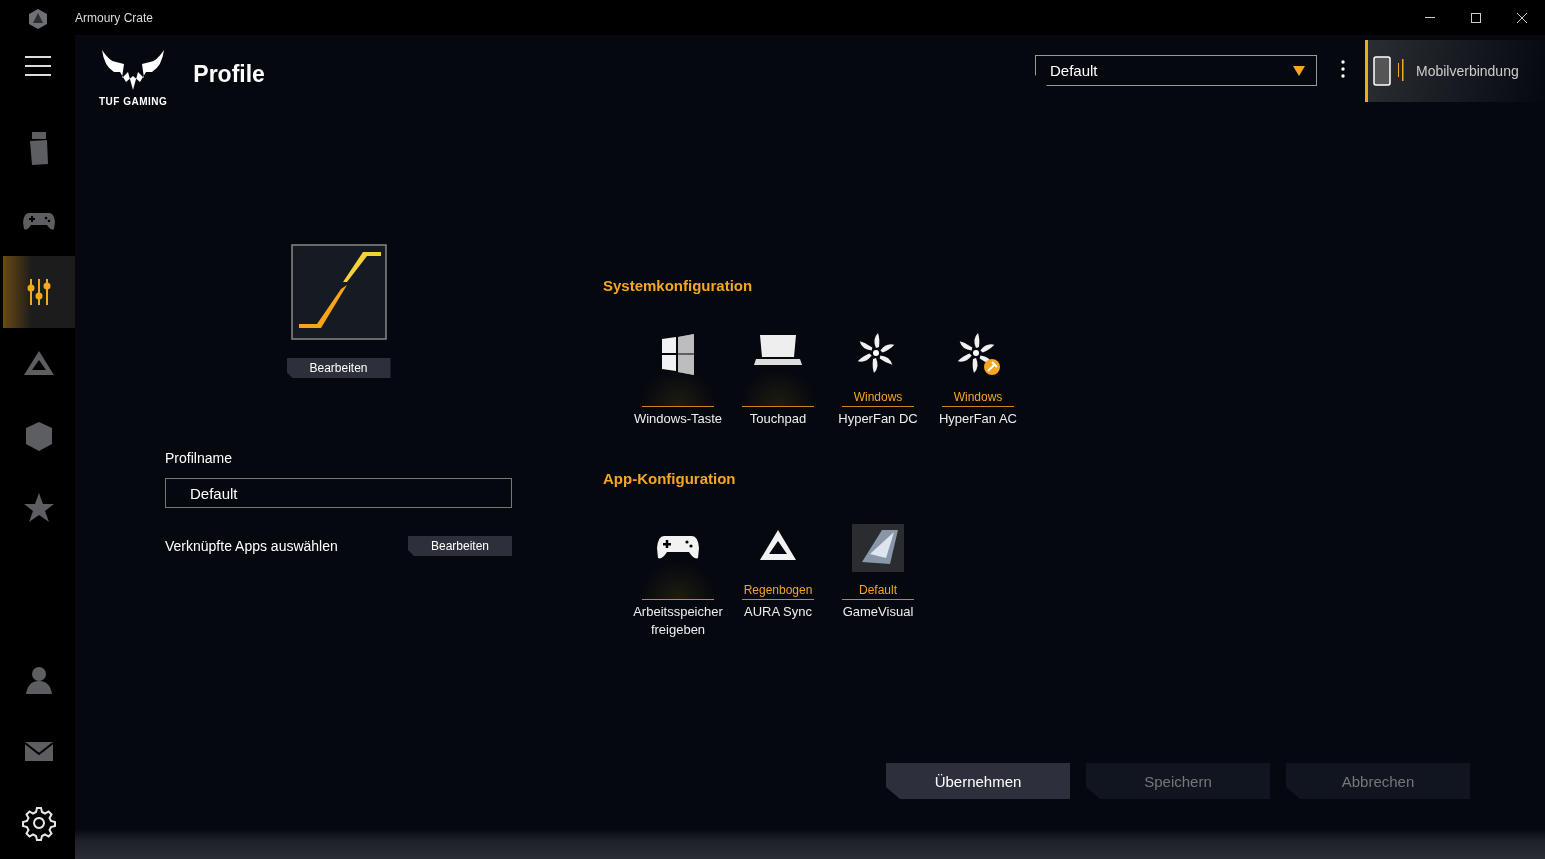 This screenshot has height=859, width=1545. Describe the element at coordinates (229, 74) in the screenshot. I see `page-title: Profile` at that location.